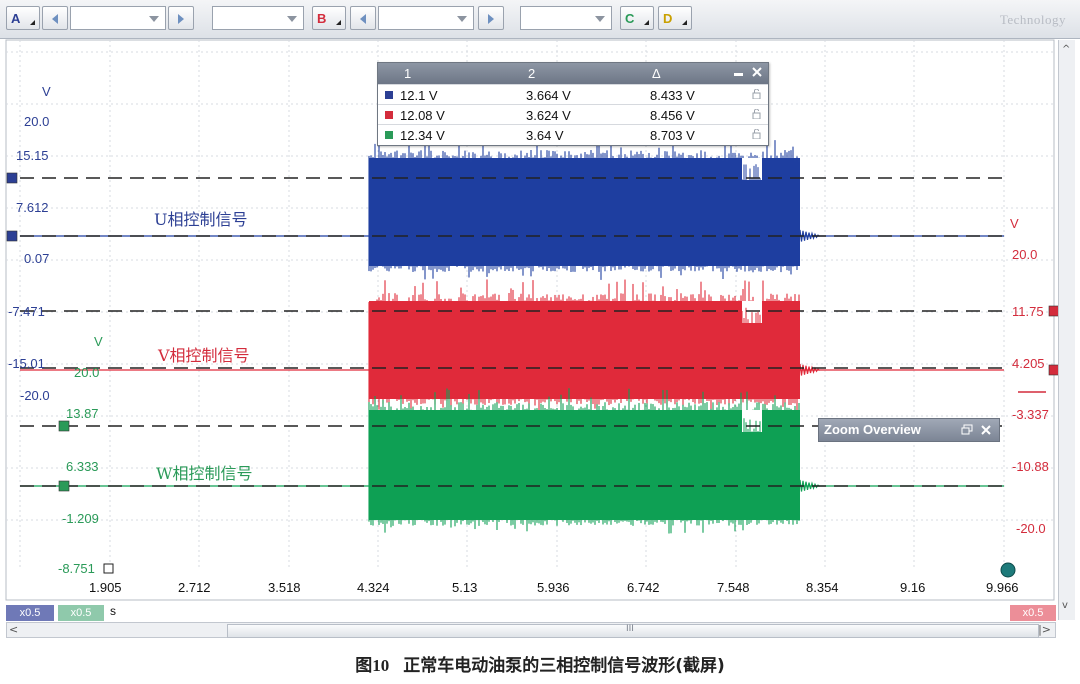 This screenshot has width=1080, height=684. I want to click on left-green-tick: 13.87, so click(82, 413).